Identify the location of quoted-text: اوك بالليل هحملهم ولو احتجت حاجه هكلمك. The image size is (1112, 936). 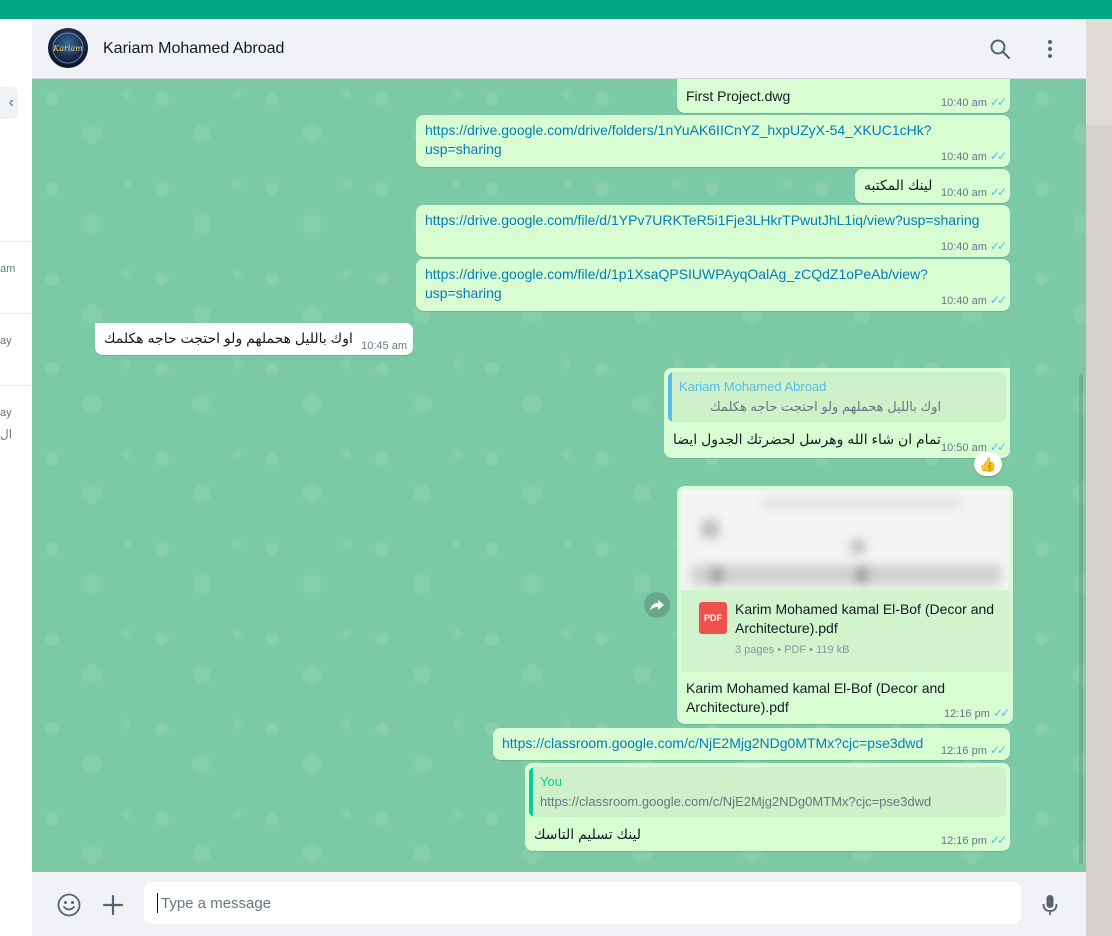
(826, 406).